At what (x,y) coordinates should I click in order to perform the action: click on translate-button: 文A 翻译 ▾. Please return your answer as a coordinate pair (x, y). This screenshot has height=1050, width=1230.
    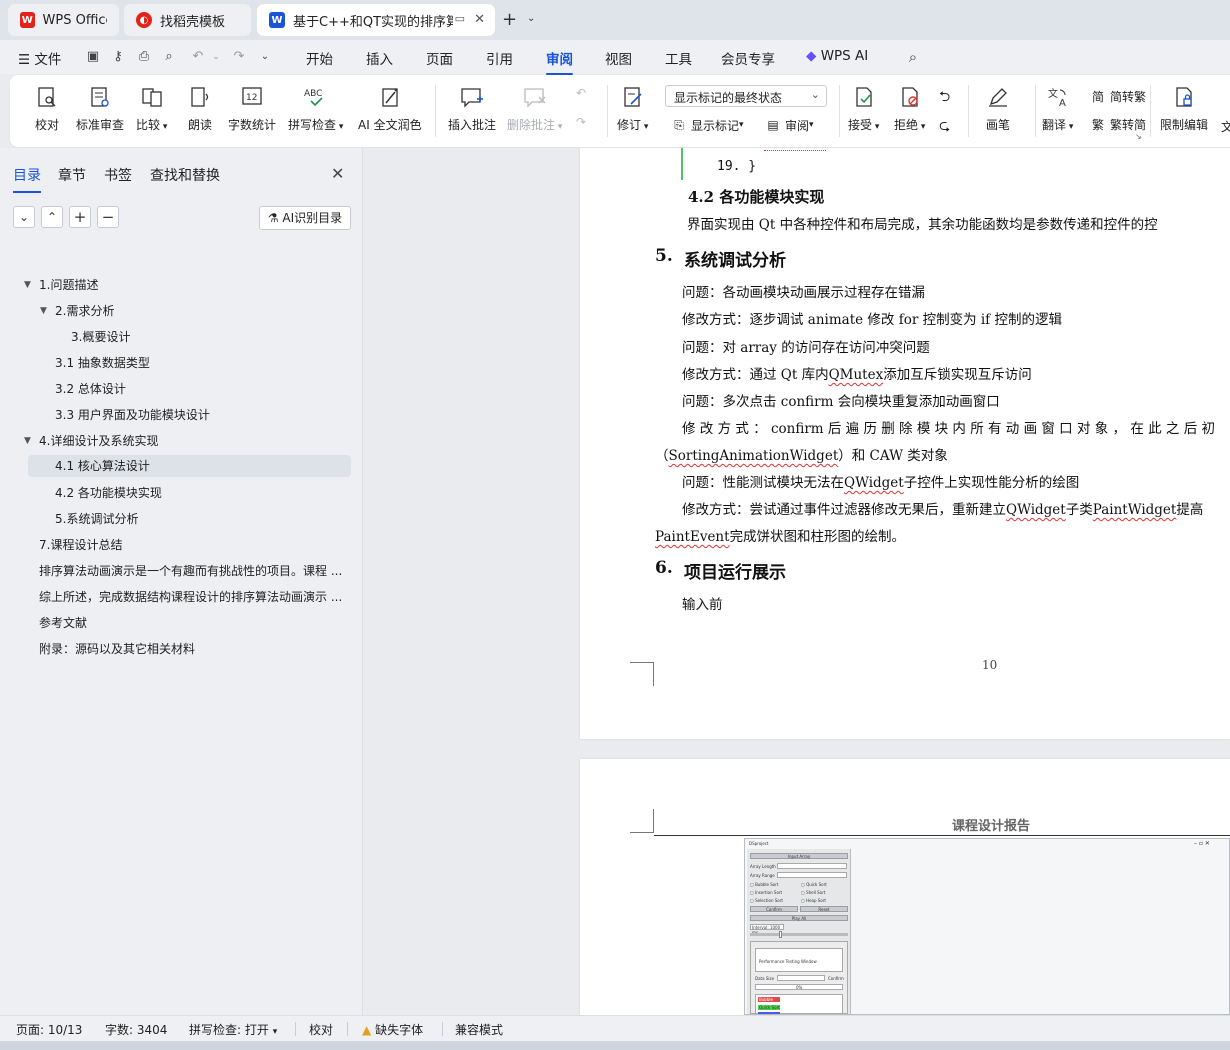
    Looking at the image, I should click on (1057, 108).